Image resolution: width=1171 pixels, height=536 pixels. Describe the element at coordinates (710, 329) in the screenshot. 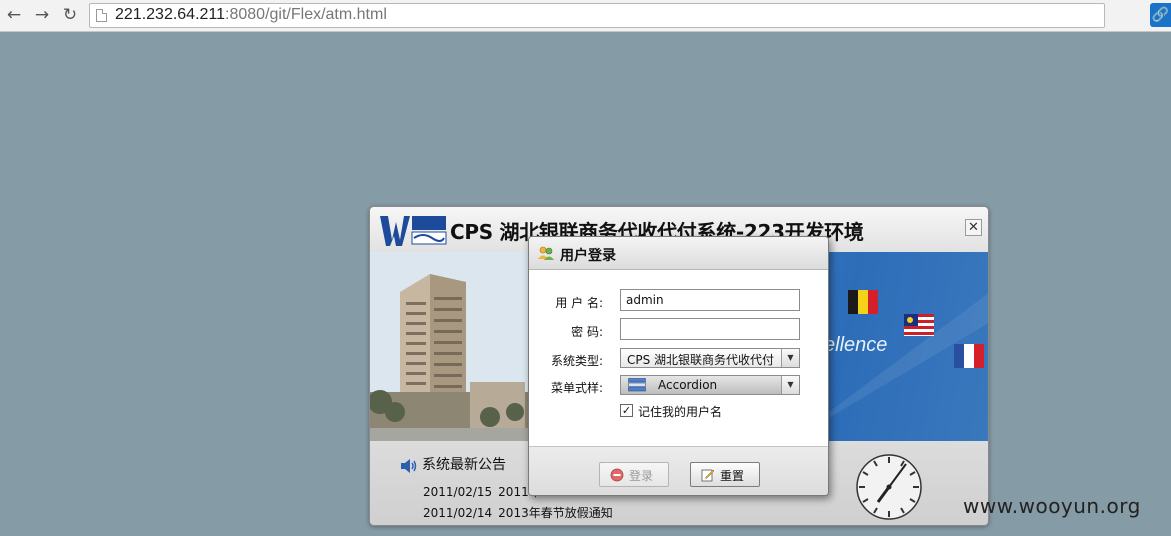

I see `password-input` at that location.